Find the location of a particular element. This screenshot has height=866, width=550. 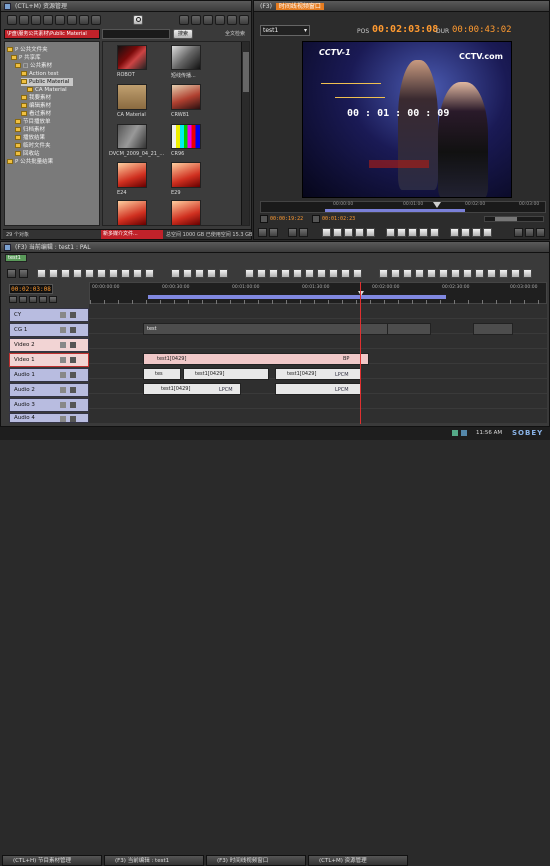

scrollbar-thumb is located at coordinates (506, 219).